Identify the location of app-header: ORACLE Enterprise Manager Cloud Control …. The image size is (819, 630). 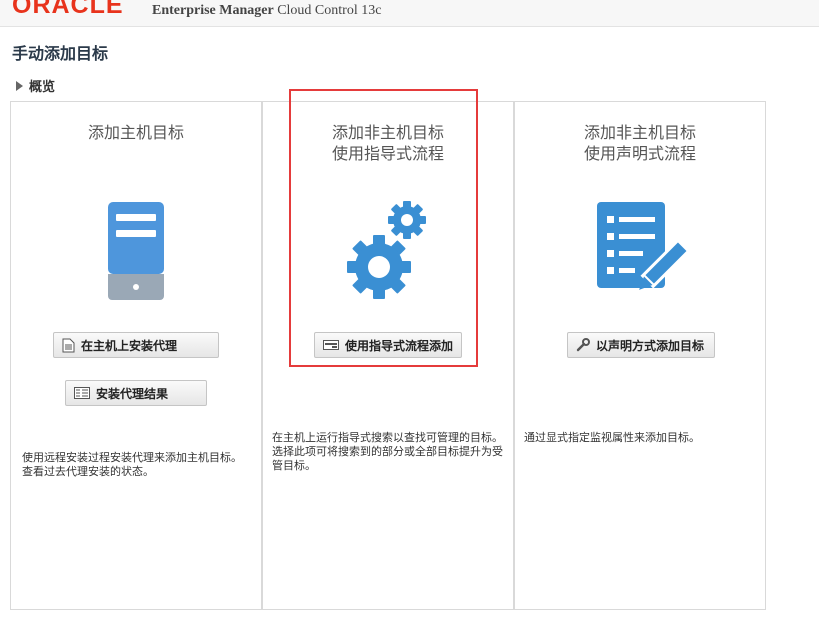
(409, 13).